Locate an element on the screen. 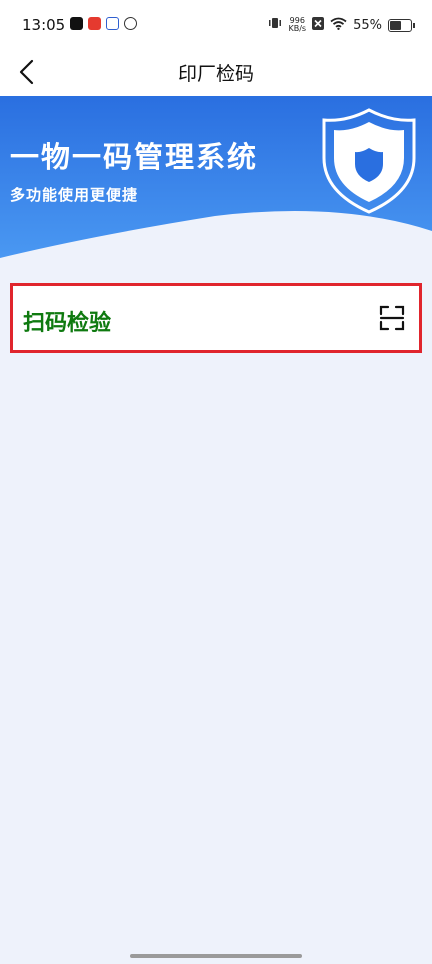 Image resolution: width=432 pixels, height=964 pixels. banner-subtitle: 多功能使用更便捷 is located at coordinates (74, 195).